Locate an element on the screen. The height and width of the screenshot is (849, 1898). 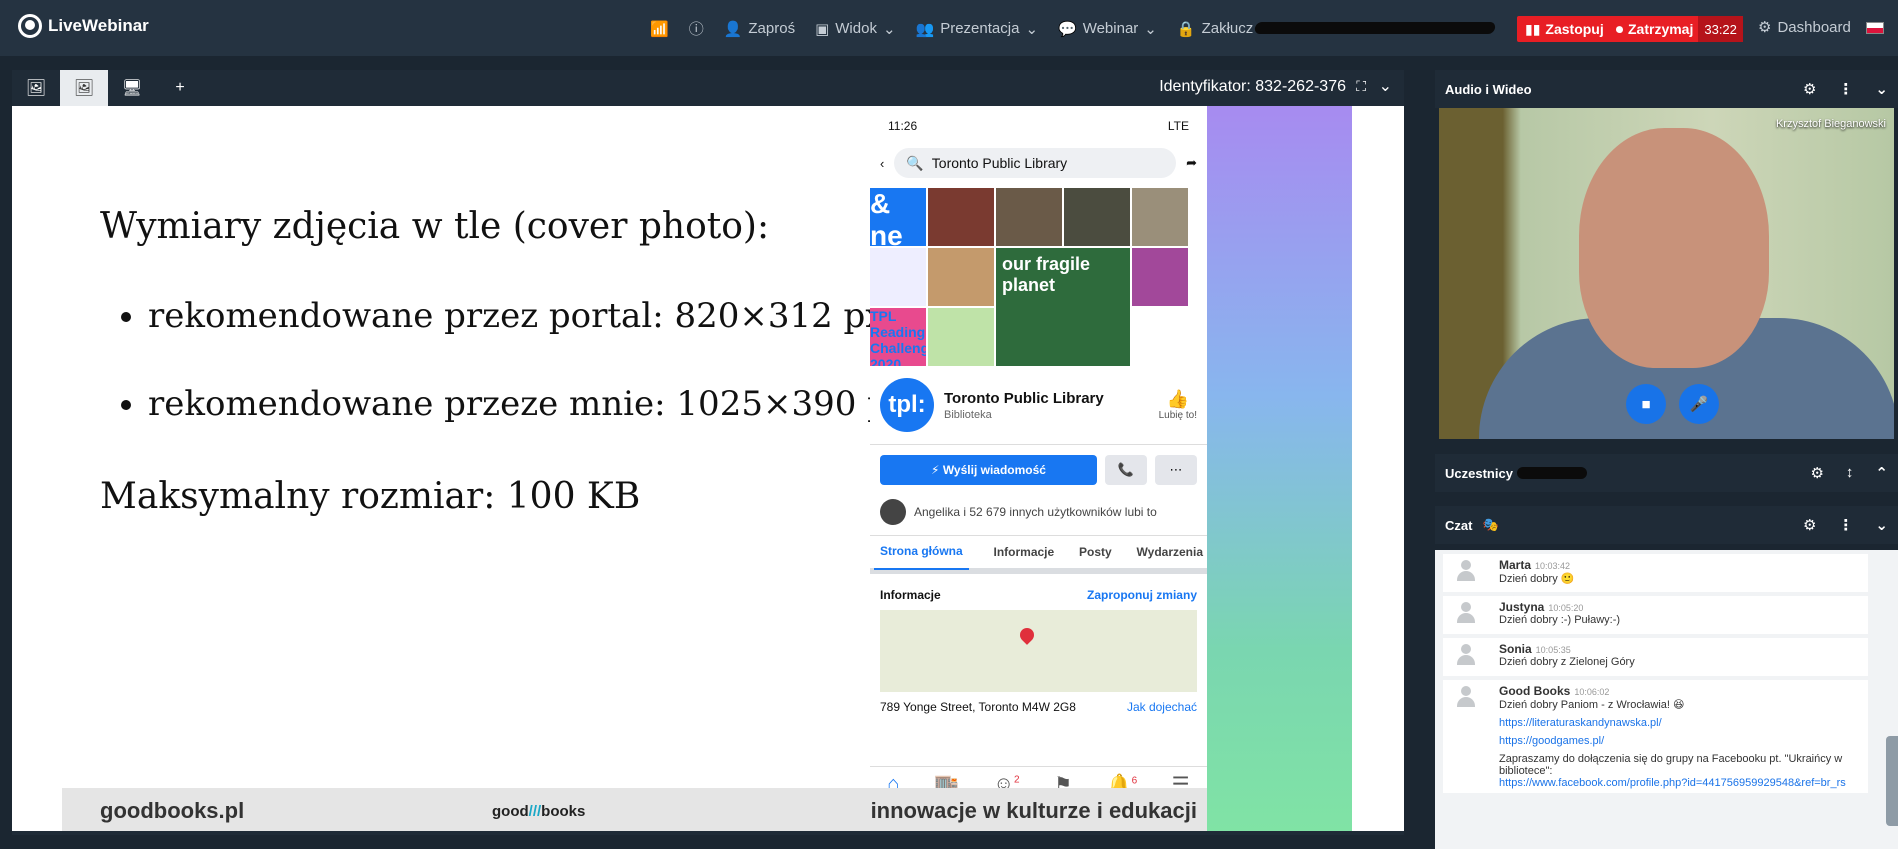
resize-icon: ↕ is located at coordinates (1850, 473).